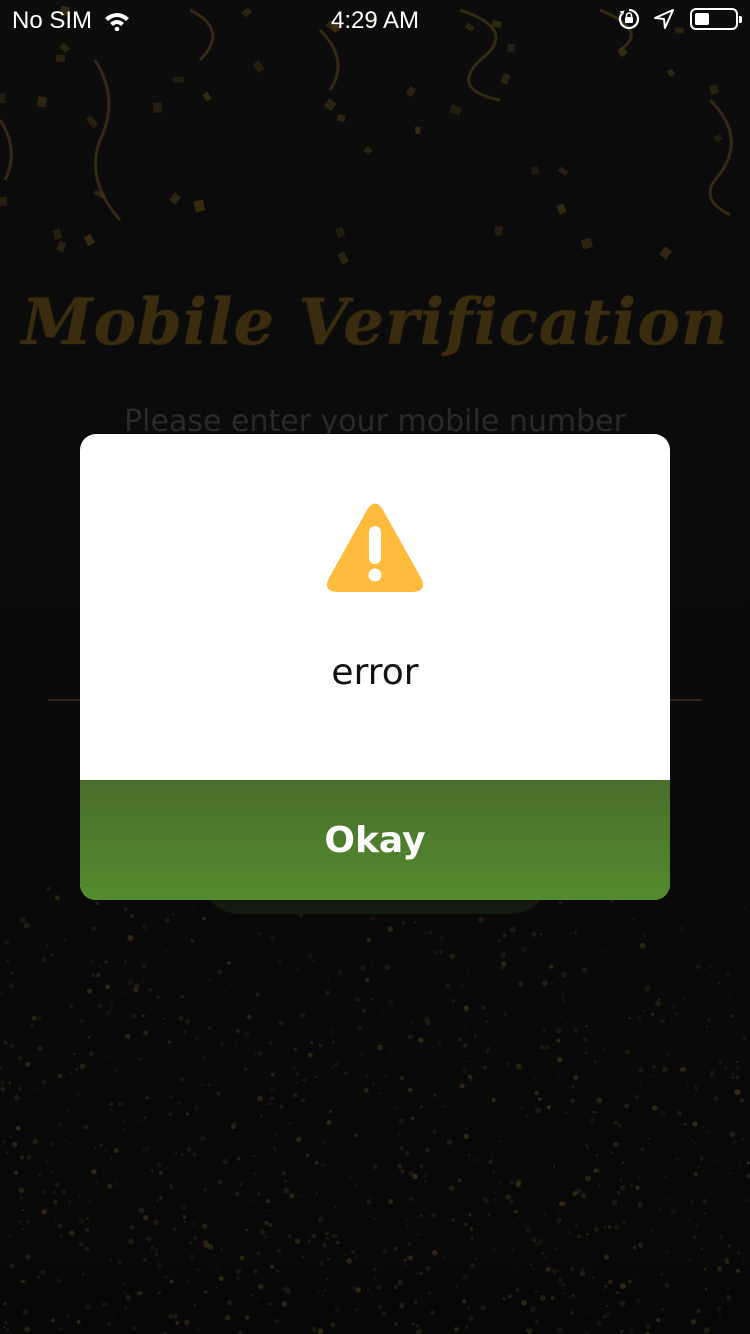 The height and width of the screenshot is (1334, 750). Describe the element at coordinates (375, 547) in the screenshot. I see `warning-icon` at that location.